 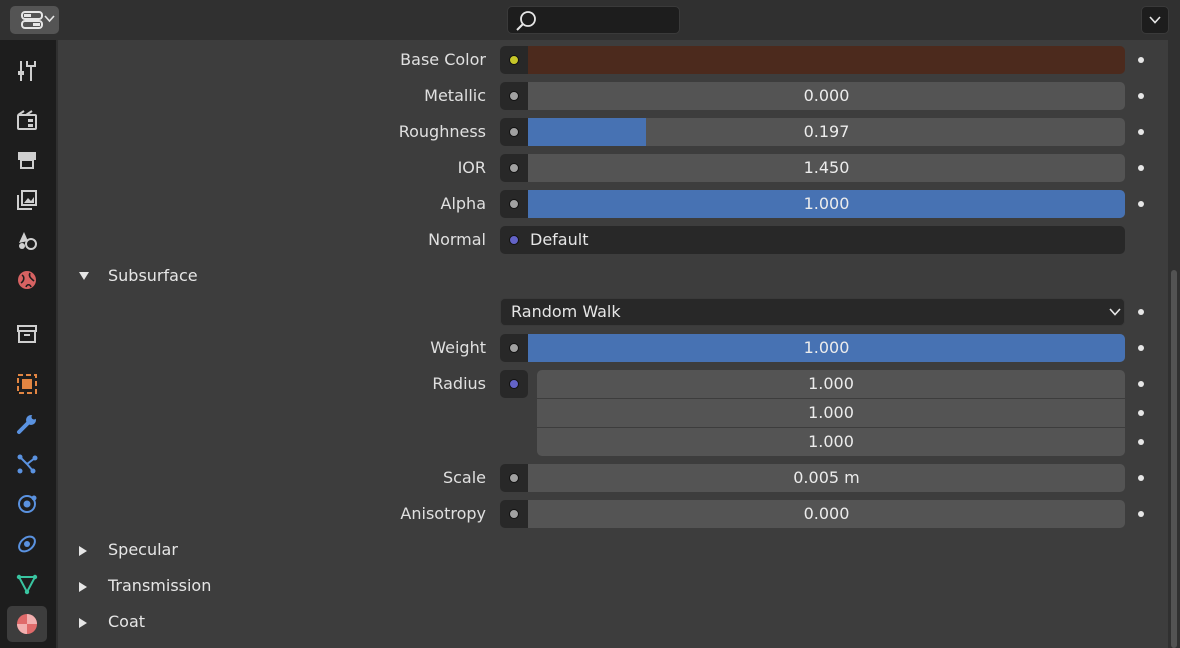 I want to click on normal-value: Default, so click(x=559, y=239).